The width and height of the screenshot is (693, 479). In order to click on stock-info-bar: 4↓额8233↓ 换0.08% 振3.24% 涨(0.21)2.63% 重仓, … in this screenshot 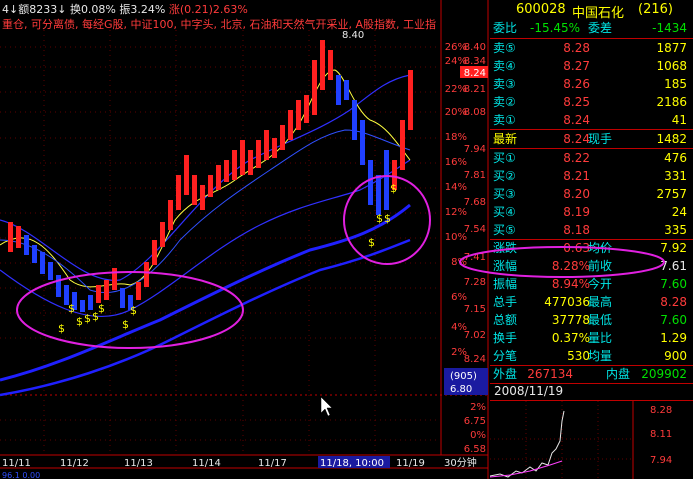, I will do `click(220, 15)`.